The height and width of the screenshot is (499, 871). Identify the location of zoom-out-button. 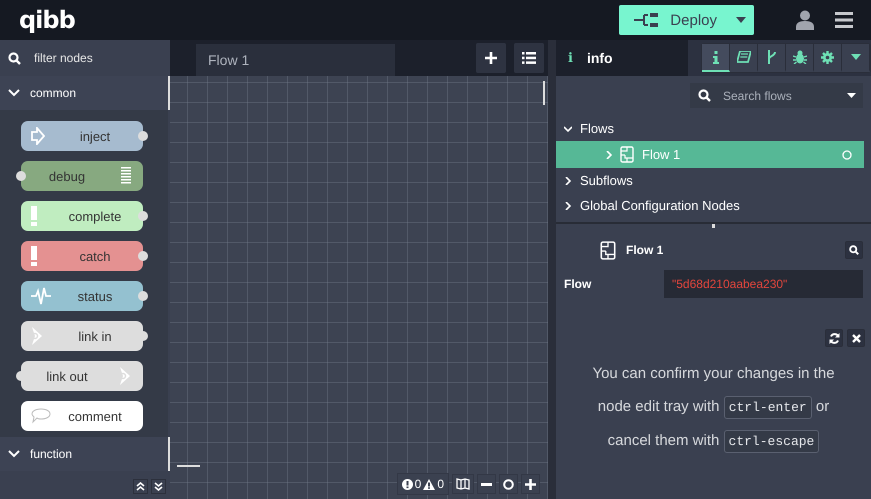
(486, 484).